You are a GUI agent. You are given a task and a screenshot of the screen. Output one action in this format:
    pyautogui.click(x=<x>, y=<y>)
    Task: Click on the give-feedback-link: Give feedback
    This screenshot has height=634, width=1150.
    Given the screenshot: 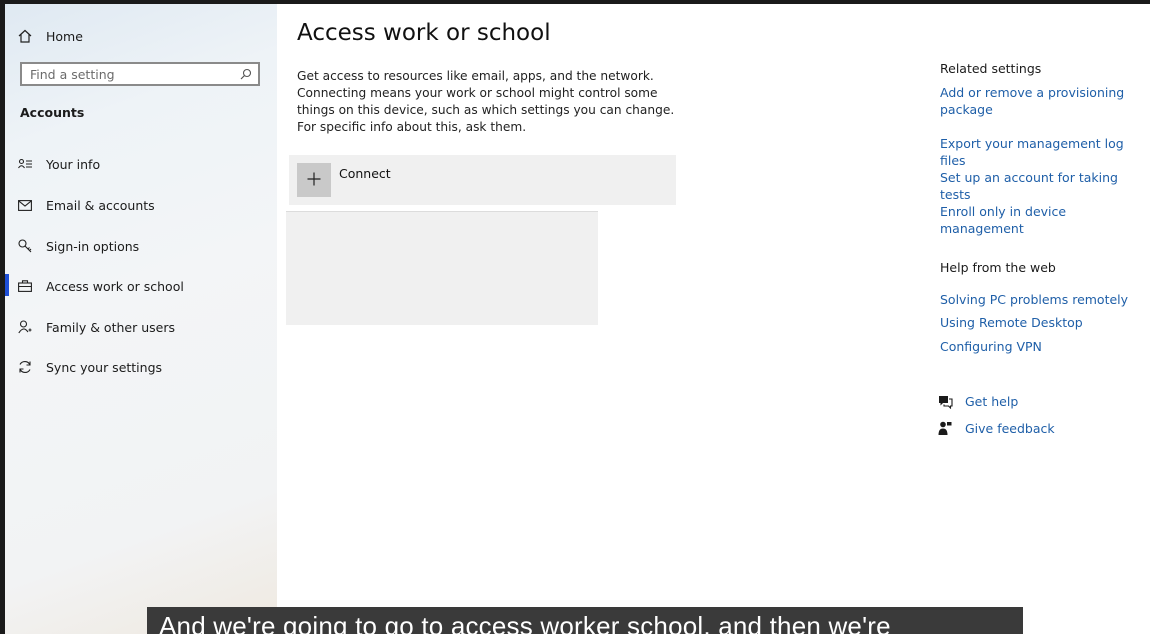 What is the action you would take?
    pyautogui.click(x=996, y=428)
    